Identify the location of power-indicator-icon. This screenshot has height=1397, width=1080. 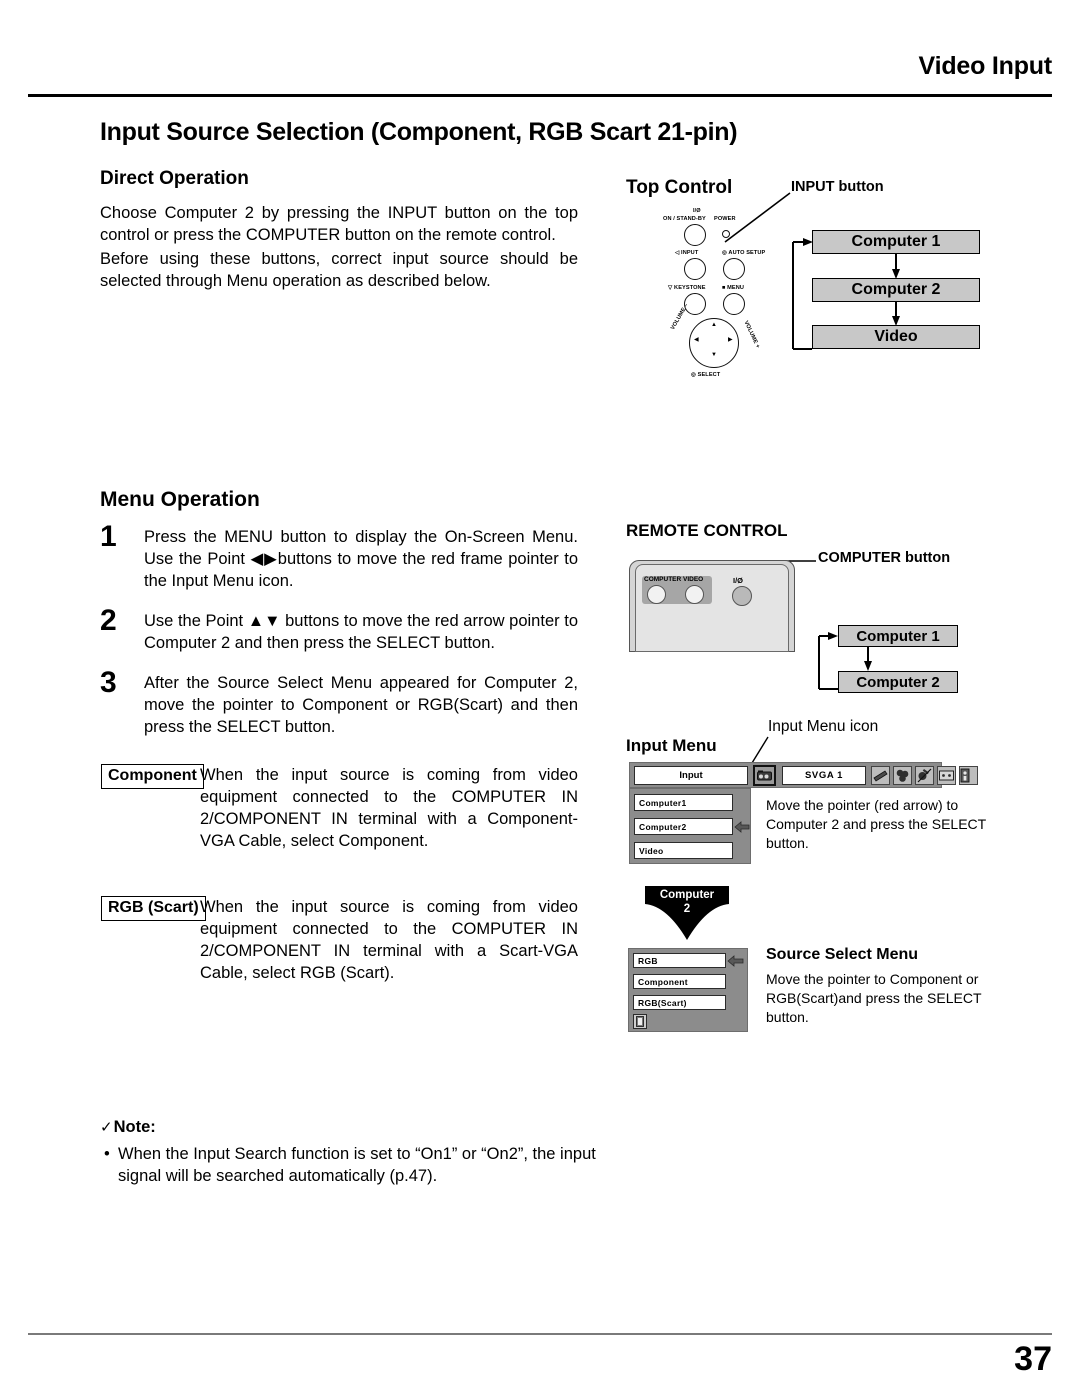
(726, 234).